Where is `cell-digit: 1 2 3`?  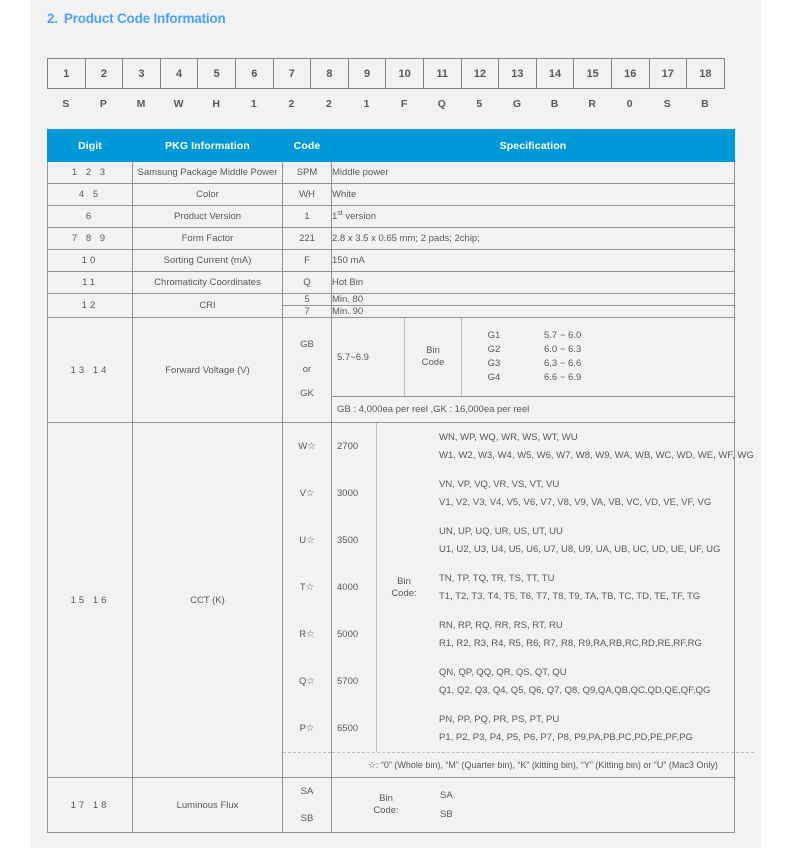 cell-digit: 1 2 3 is located at coordinates (90, 172).